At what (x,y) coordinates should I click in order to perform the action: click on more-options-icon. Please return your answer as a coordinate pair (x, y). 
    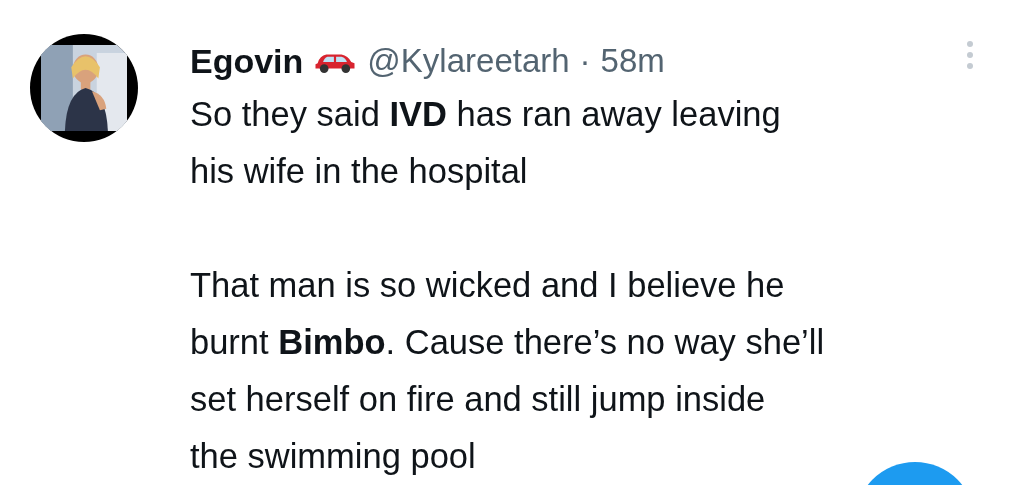
    Looking at the image, I should click on (970, 55).